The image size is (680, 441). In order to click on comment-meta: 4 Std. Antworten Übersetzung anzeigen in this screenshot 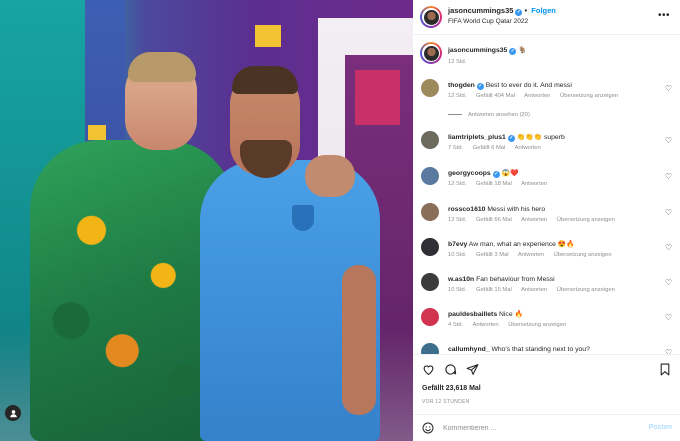, I will do `click(511, 325)`.